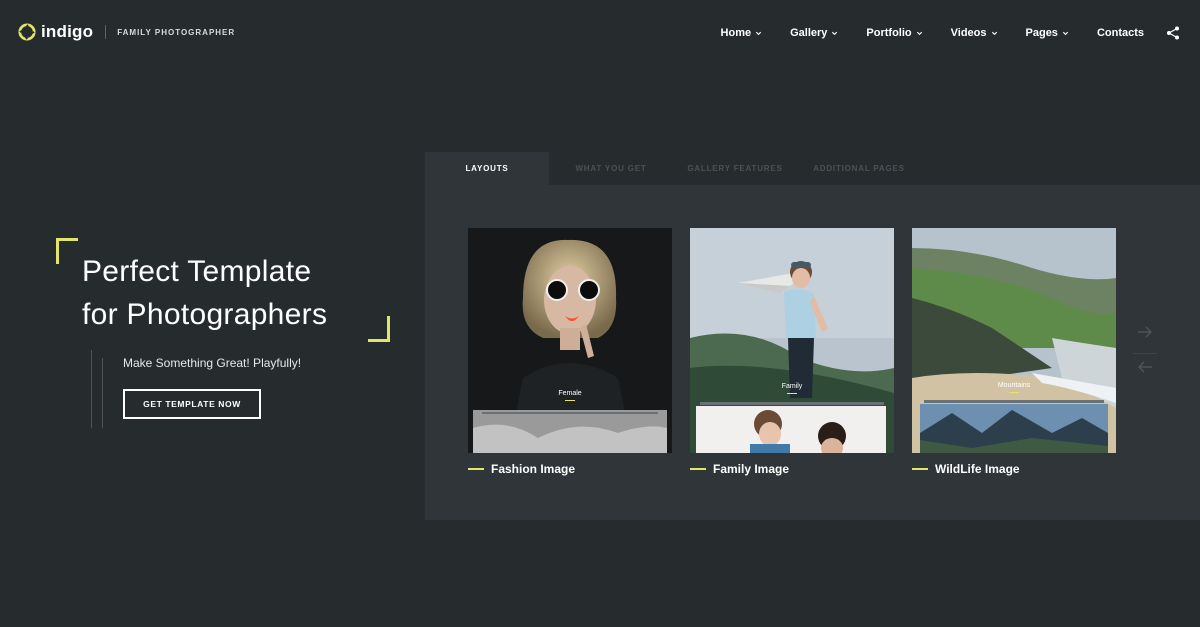  I want to click on logo-divider, so click(106, 32).